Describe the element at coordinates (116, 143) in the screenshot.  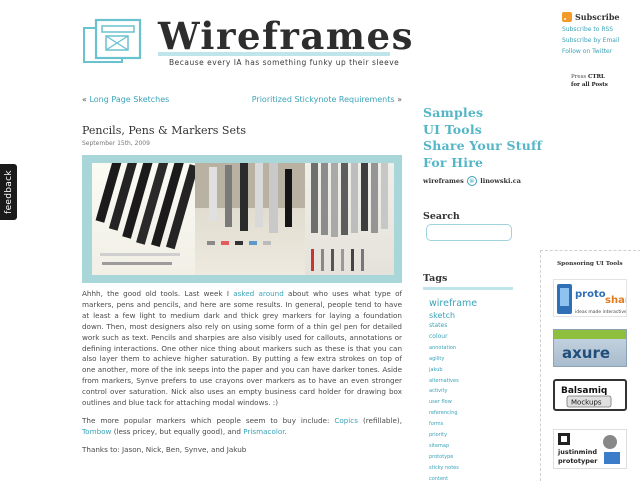
I see `post-date: September 15th, 2009` at that location.